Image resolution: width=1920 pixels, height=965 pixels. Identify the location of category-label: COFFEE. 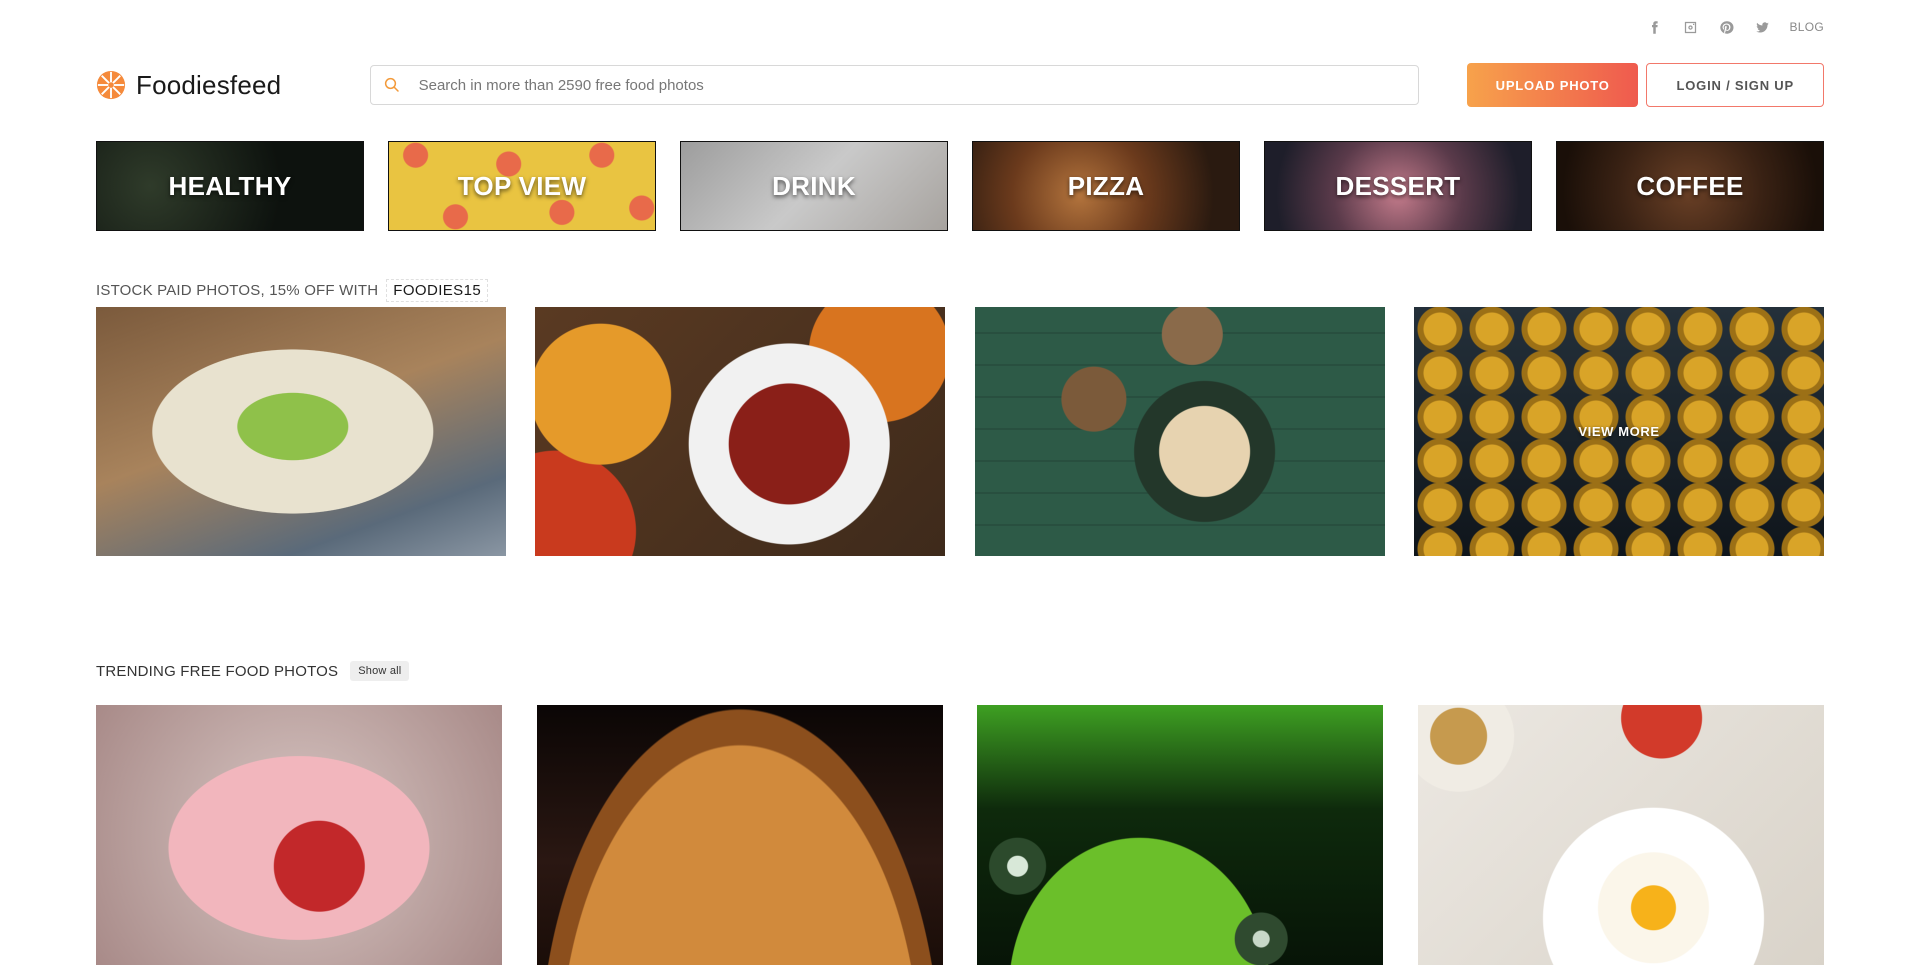
(1690, 185).